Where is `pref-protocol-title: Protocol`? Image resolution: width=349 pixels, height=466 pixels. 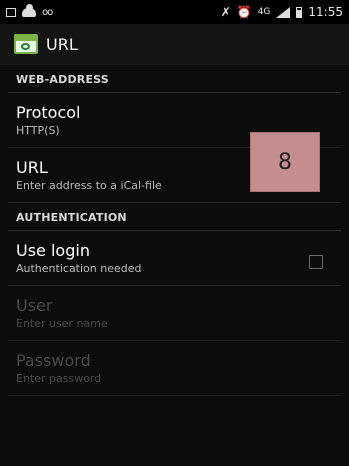 pref-protocol-title: Protocol is located at coordinates (48, 112).